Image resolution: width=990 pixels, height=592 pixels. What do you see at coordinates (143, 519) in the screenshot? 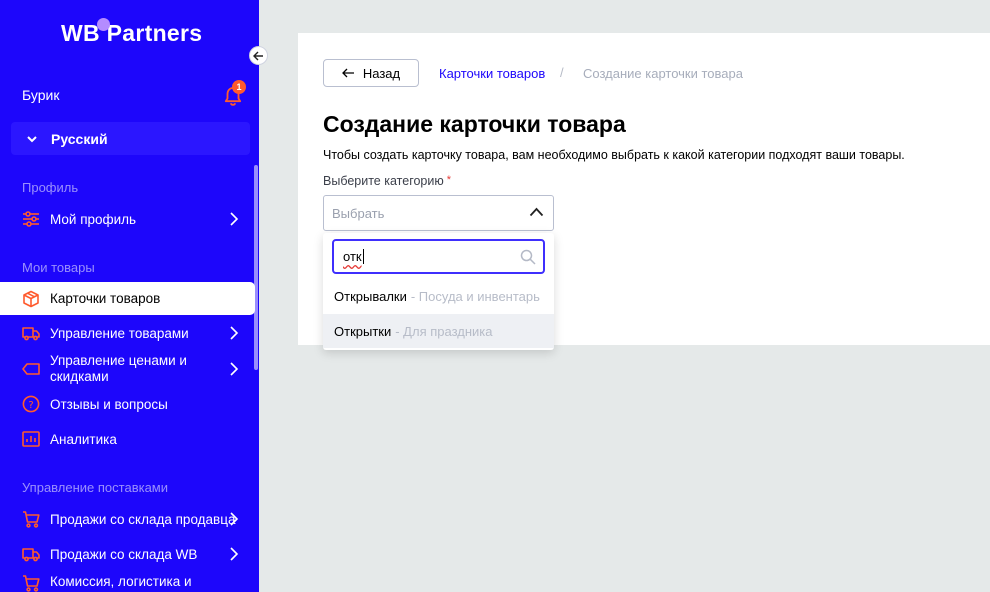
I see `sidebar-item-label: Продажи со склада продавца` at bounding box center [143, 519].